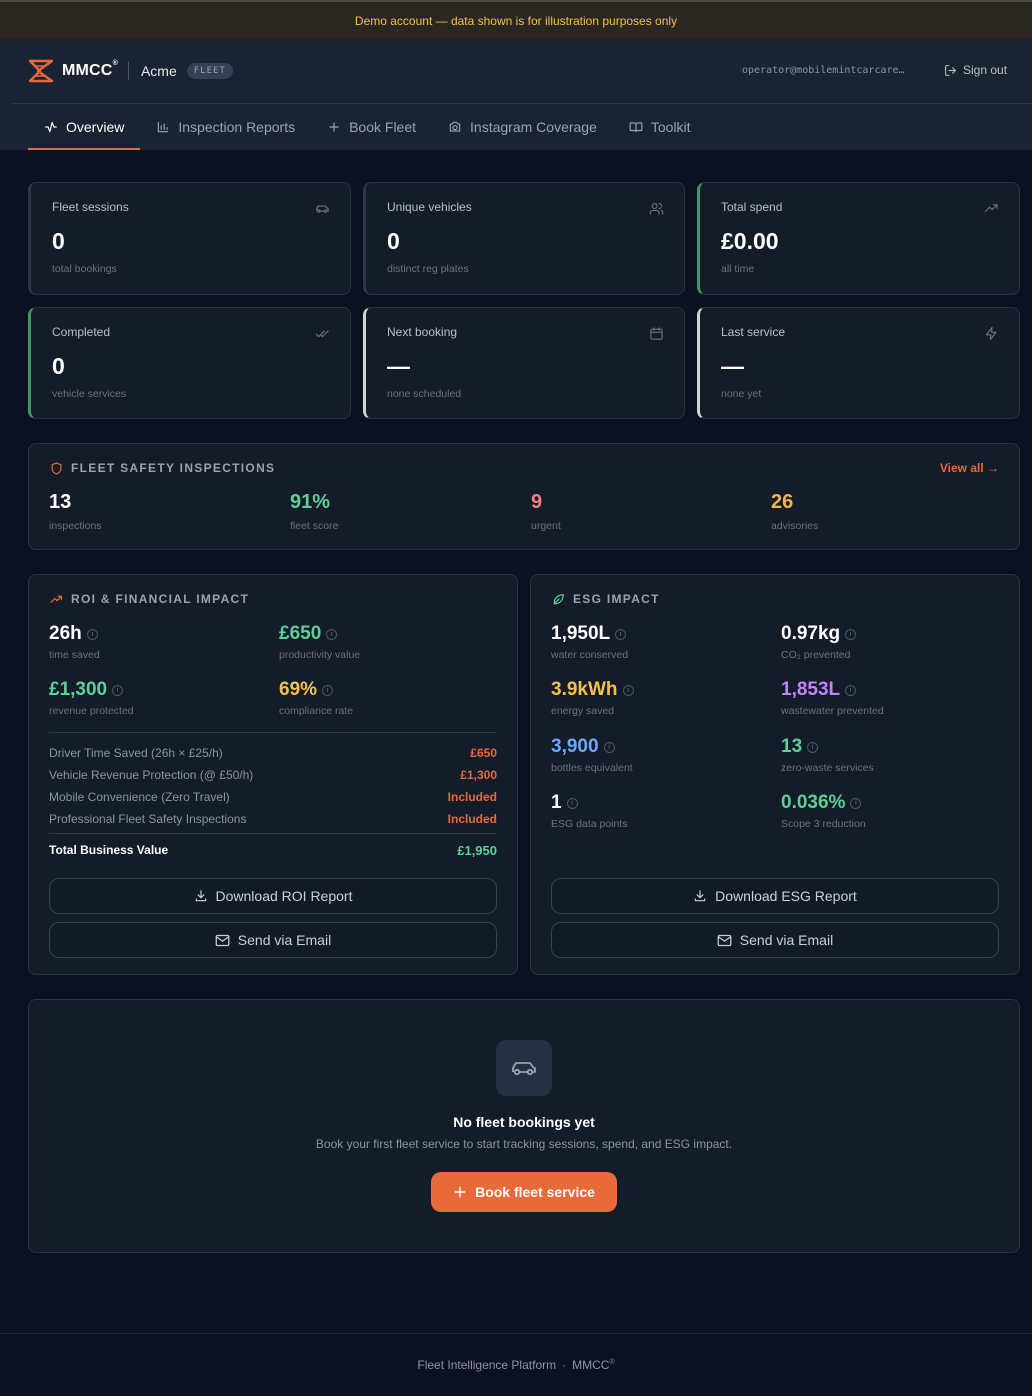 The image size is (1032, 1396). What do you see at coordinates (189, 363) in the screenshot?
I see `stat-card-completed: Completed 0 vehicle services` at bounding box center [189, 363].